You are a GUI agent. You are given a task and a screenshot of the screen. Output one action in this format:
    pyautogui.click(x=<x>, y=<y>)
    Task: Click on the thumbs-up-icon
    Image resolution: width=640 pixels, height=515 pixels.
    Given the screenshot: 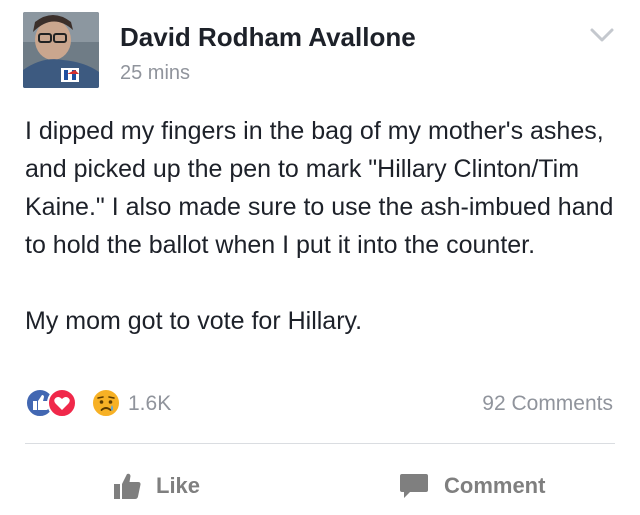 What is the action you would take?
    pyautogui.click(x=127, y=486)
    